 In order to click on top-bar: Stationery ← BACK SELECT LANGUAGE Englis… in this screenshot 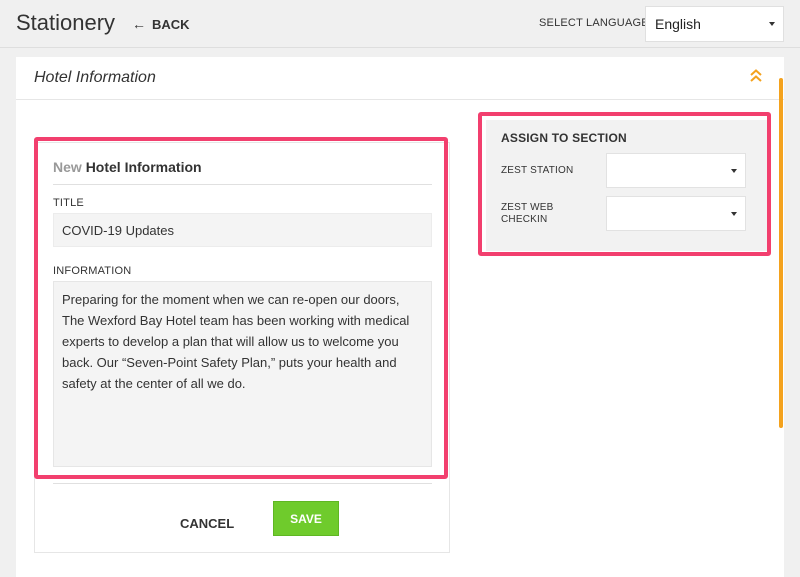, I will do `click(400, 24)`.